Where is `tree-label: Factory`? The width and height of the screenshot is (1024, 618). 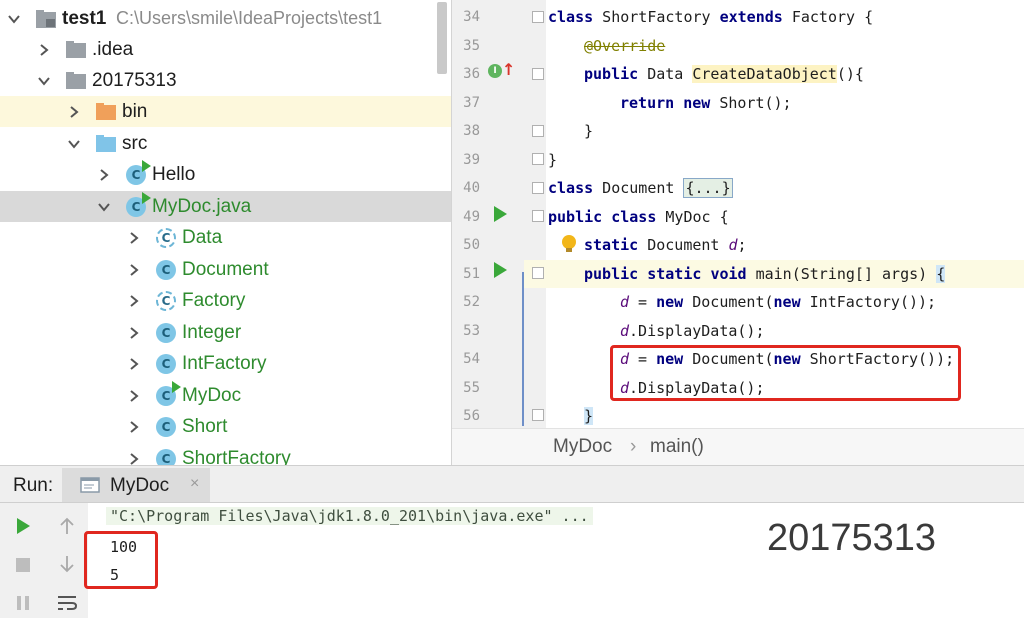 tree-label: Factory is located at coordinates (214, 300).